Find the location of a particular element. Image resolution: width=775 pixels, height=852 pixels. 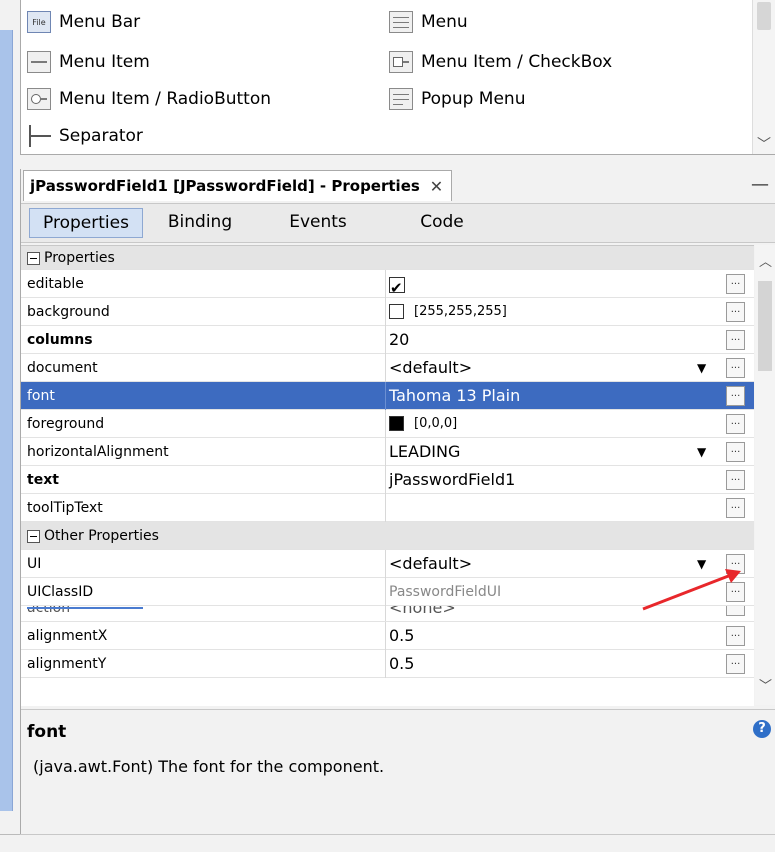

popup-menu-icon is located at coordinates (401, 99).